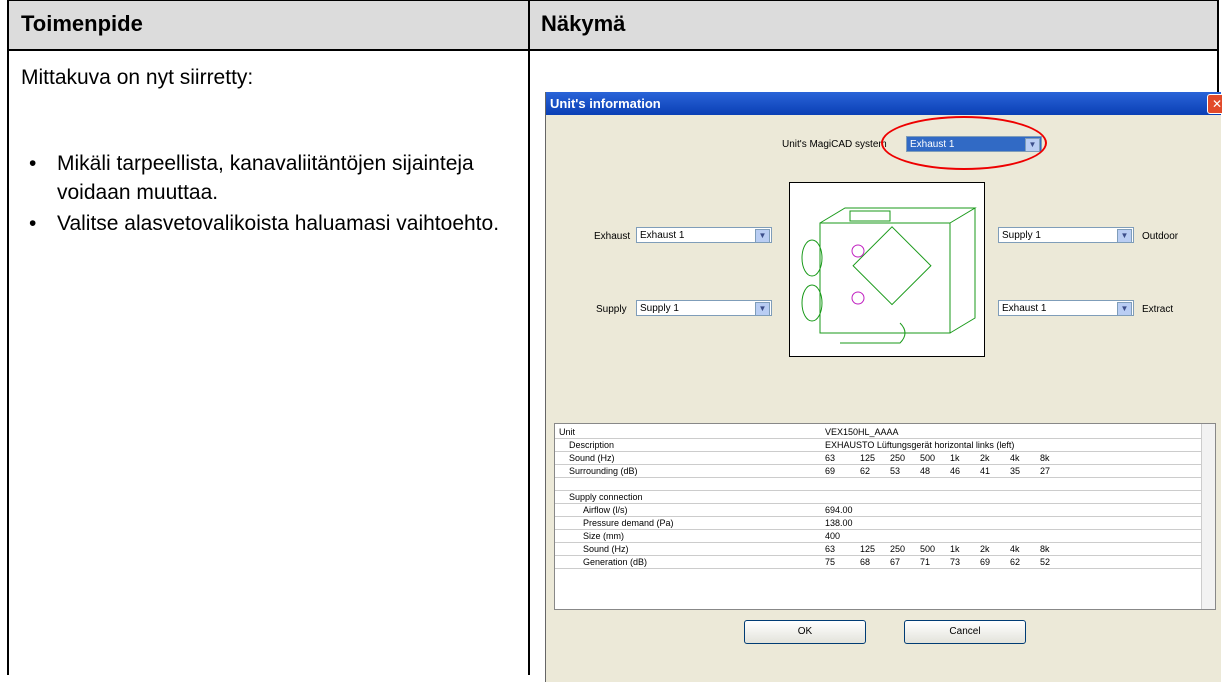 This screenshot has height=682, width=1222. What do you see at coordinates (583, 23) in the screenshot?
I see `header-nakyma: Näkymä` at bounding box center [583, 23].